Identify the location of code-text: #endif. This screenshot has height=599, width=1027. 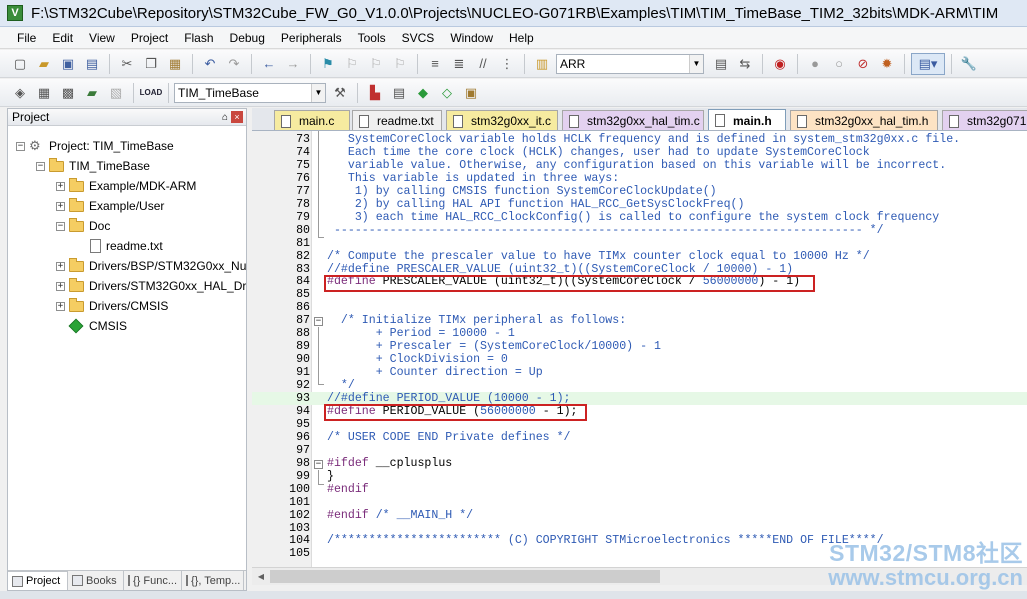
(348, 489).